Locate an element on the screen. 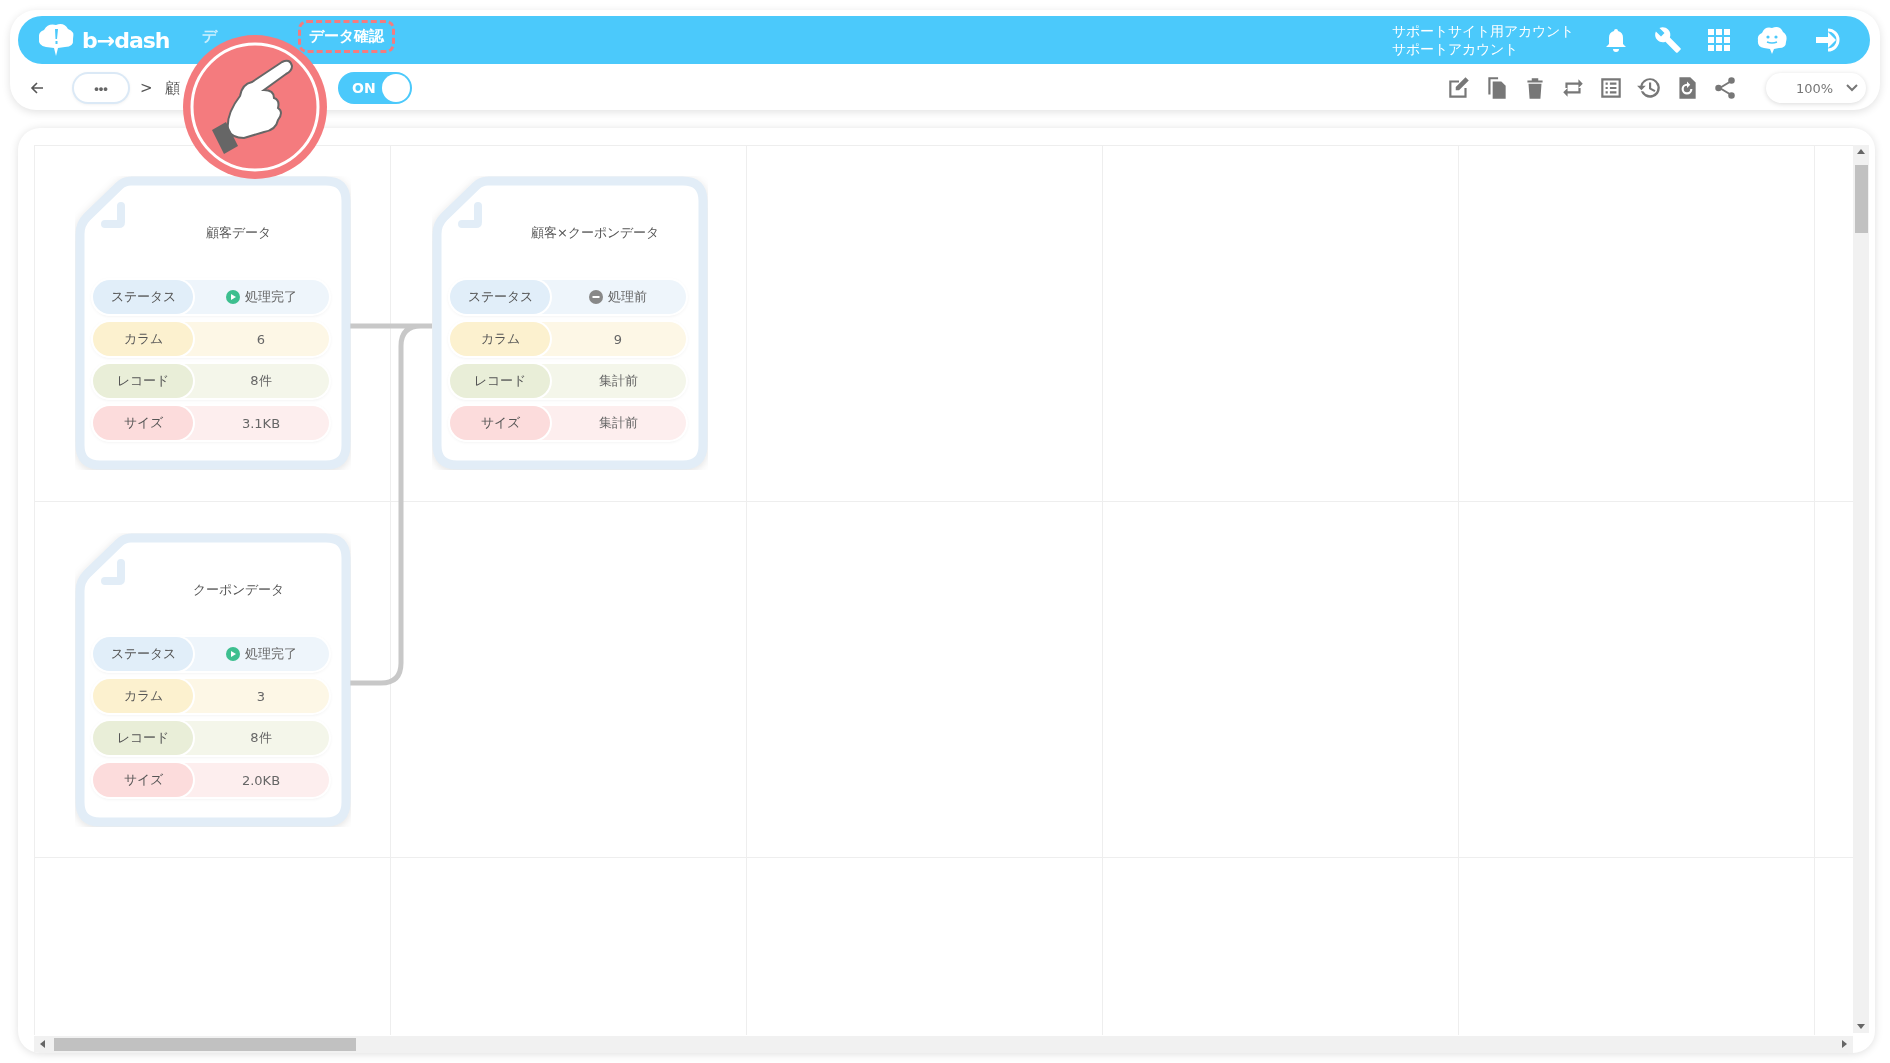 This screenshot has width=1890, height=1063. minus-status-icon is located at coordinates (596, 297).